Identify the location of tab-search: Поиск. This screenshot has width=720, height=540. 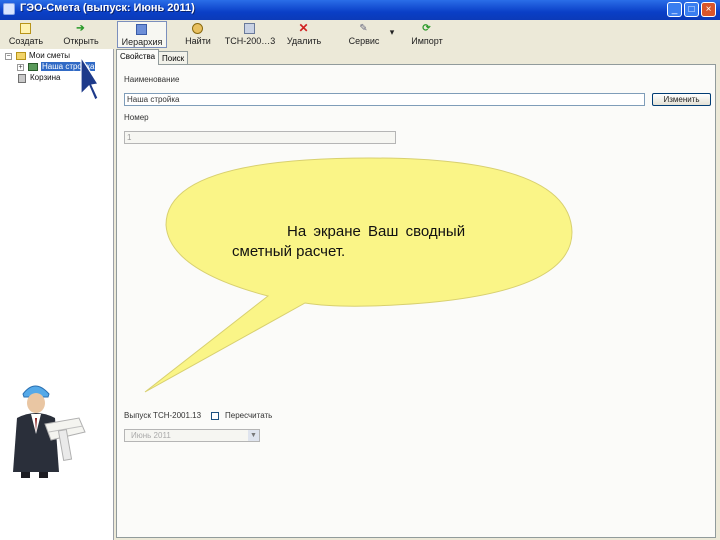
(173, 58).